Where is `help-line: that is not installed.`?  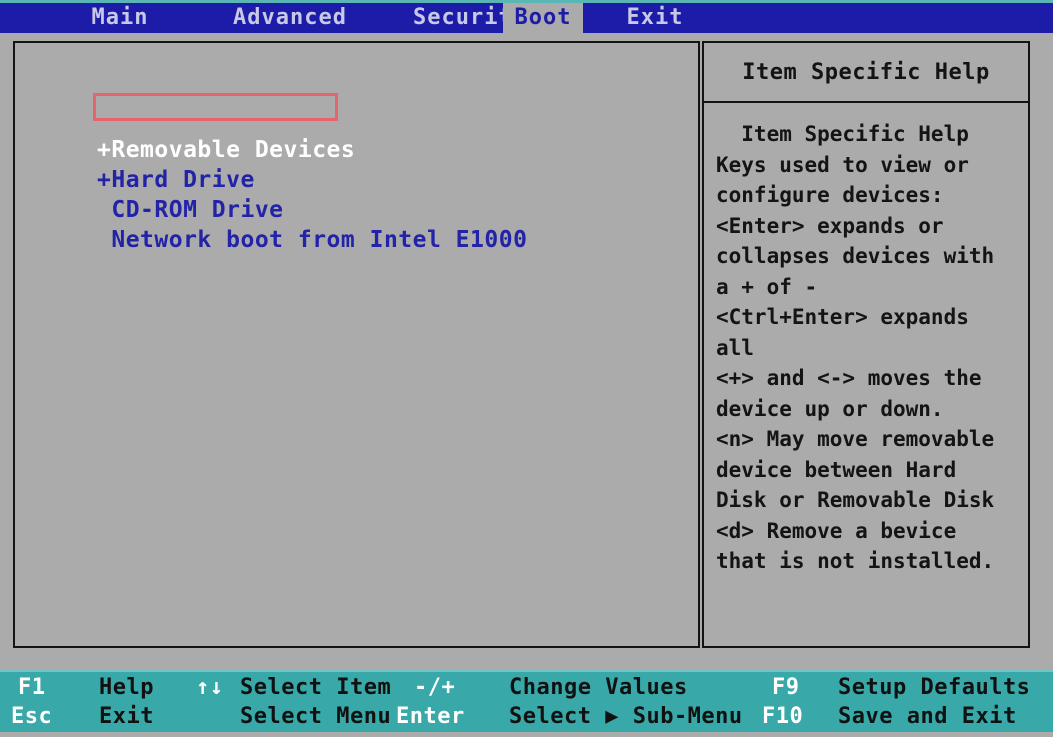
help-line: that is not installed. is located at coordinates (855, 561).